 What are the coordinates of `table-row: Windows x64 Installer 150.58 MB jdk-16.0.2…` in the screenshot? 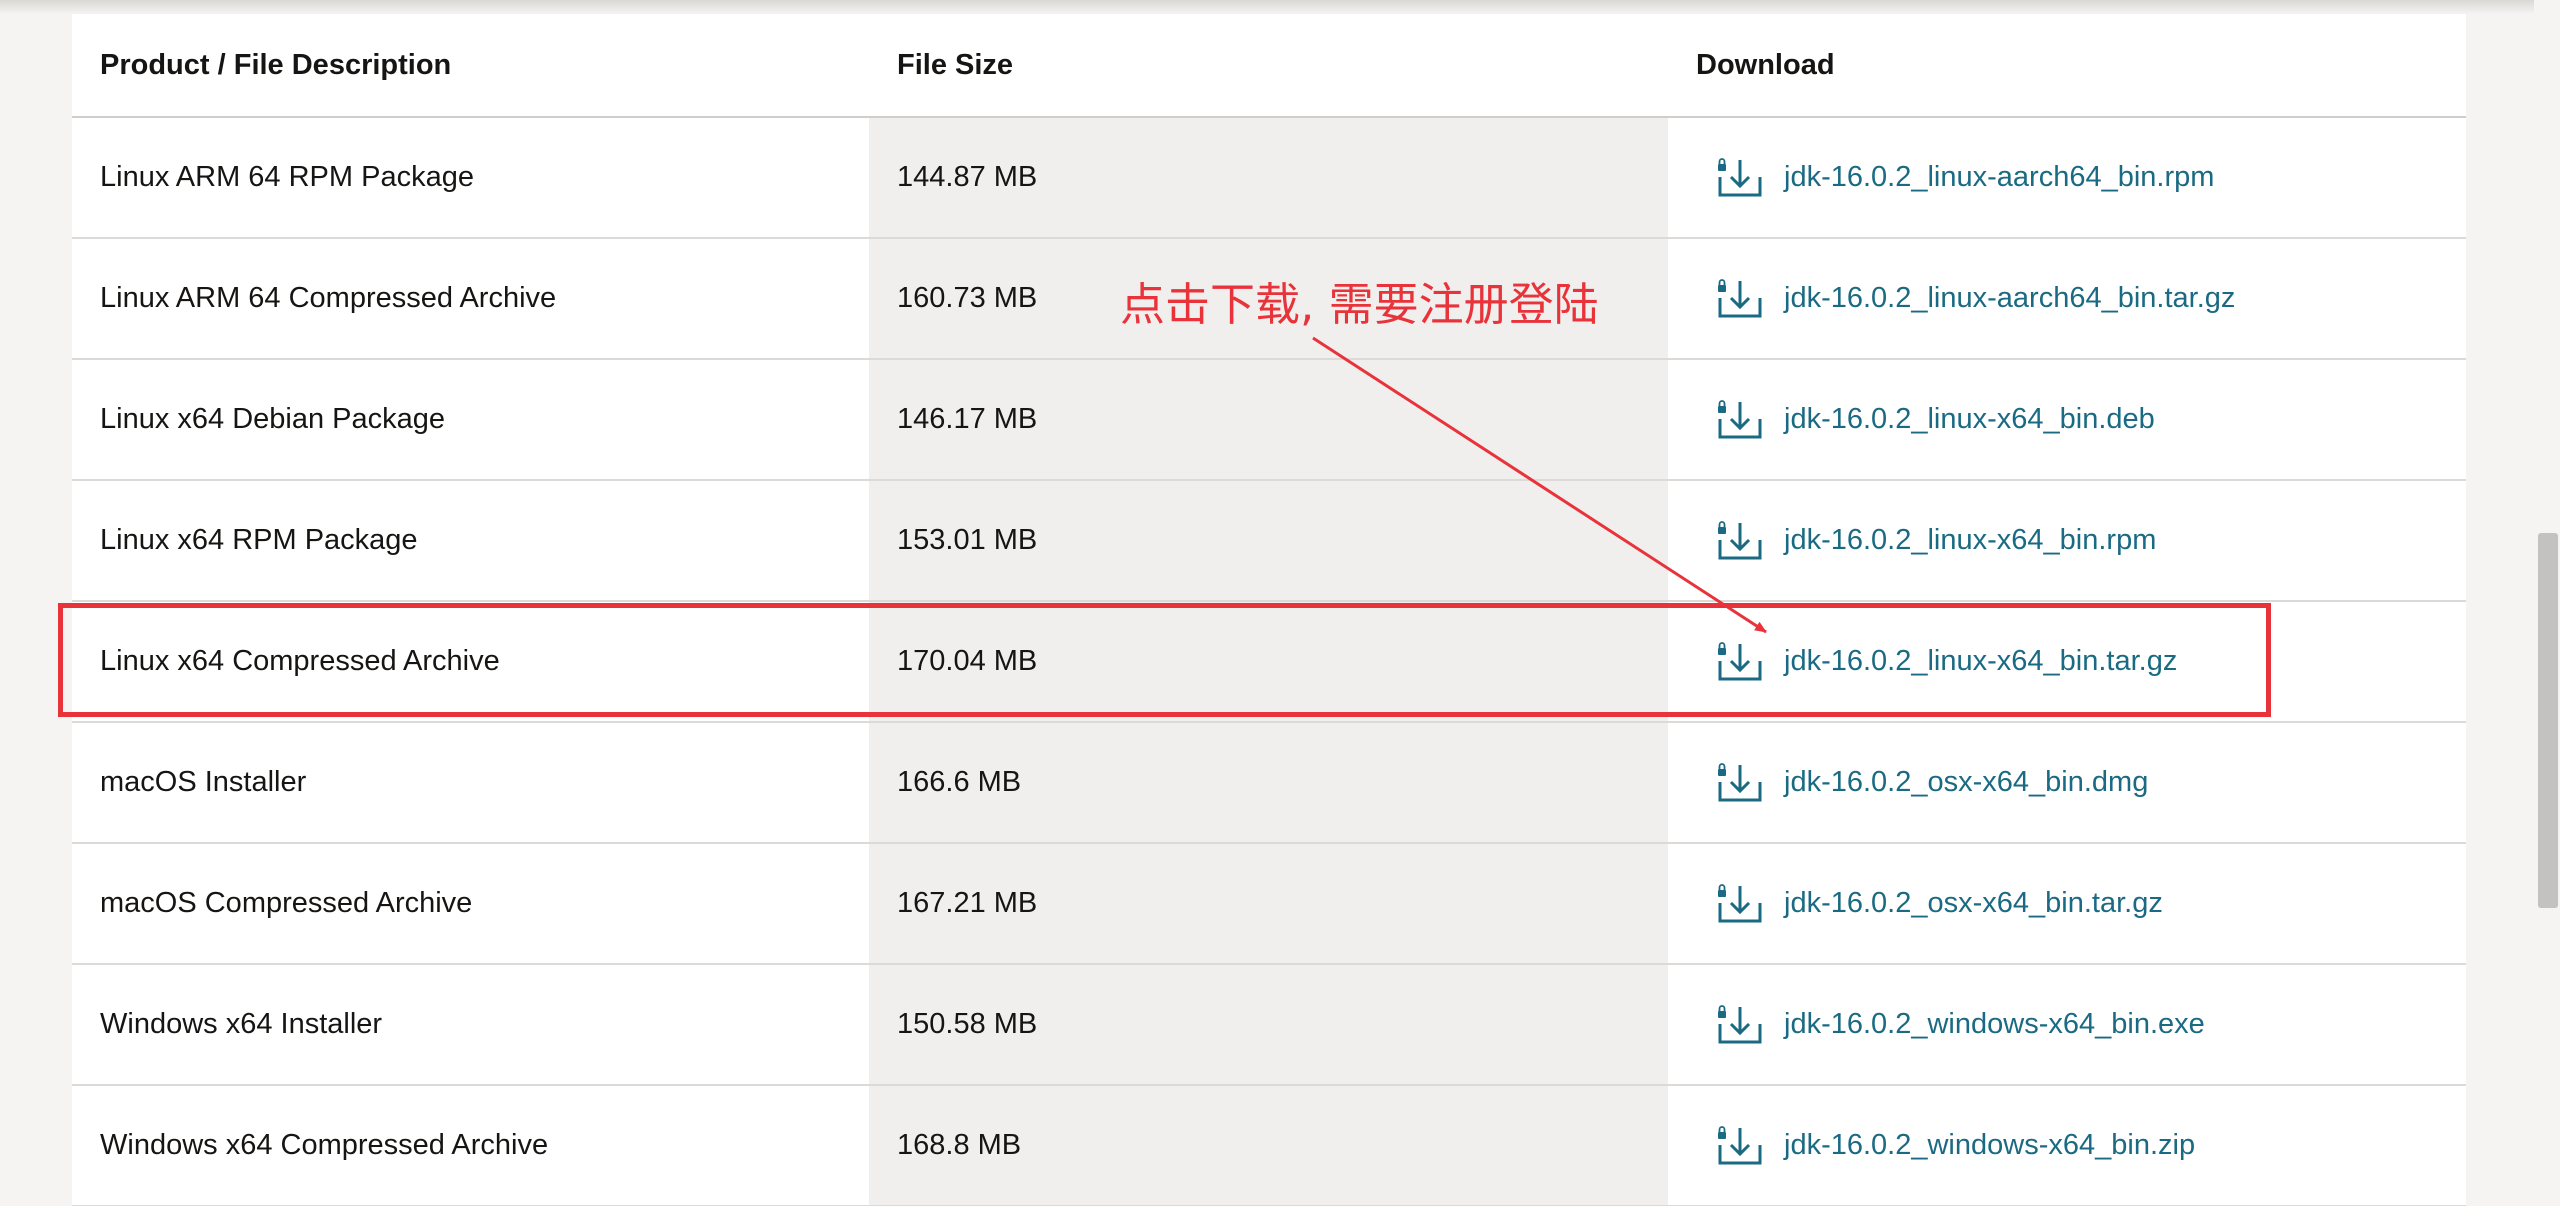 It's located at (1269, 1025).